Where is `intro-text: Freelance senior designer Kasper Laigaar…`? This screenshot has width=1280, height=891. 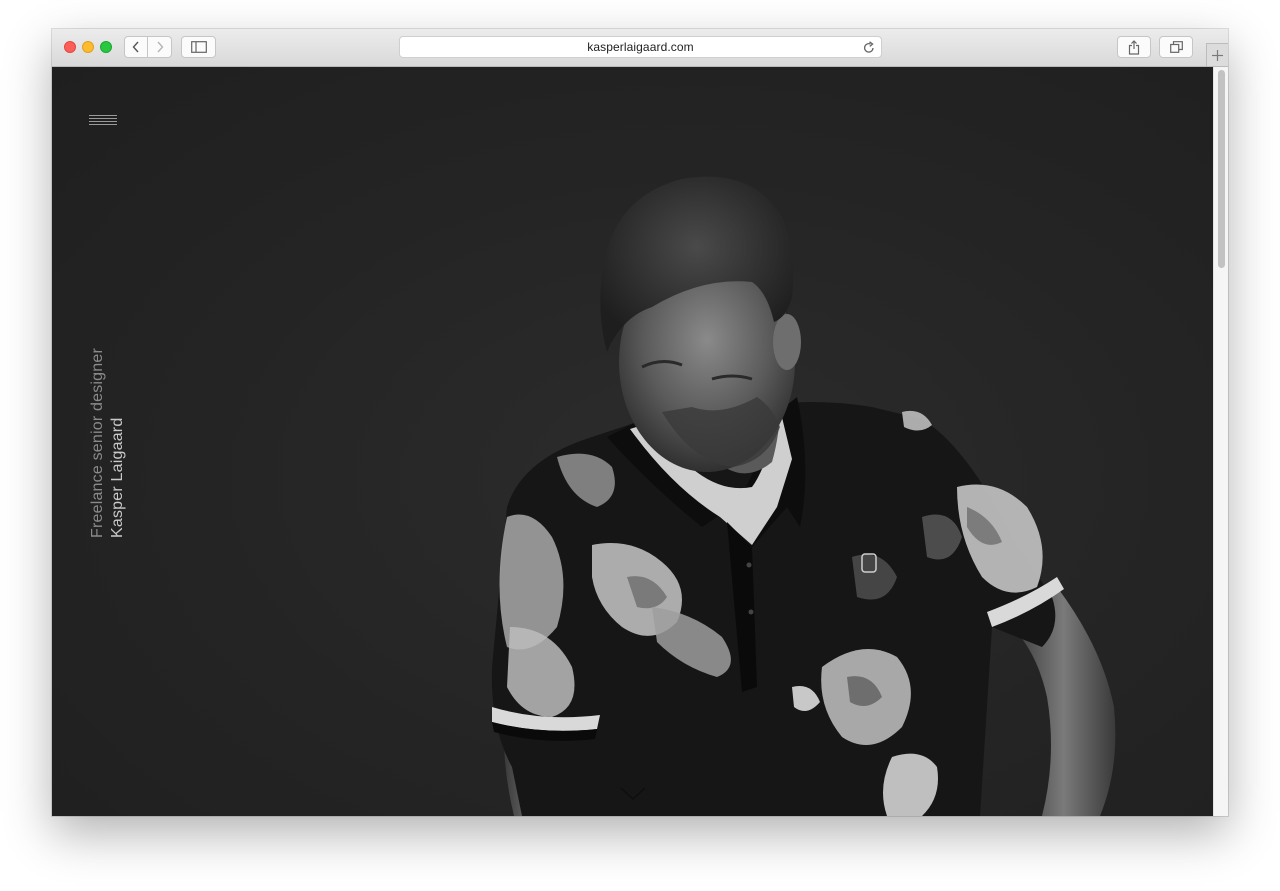
intro-text: Freelance senior designer Kasper Laigaar… is located at coordinates (108, 433).